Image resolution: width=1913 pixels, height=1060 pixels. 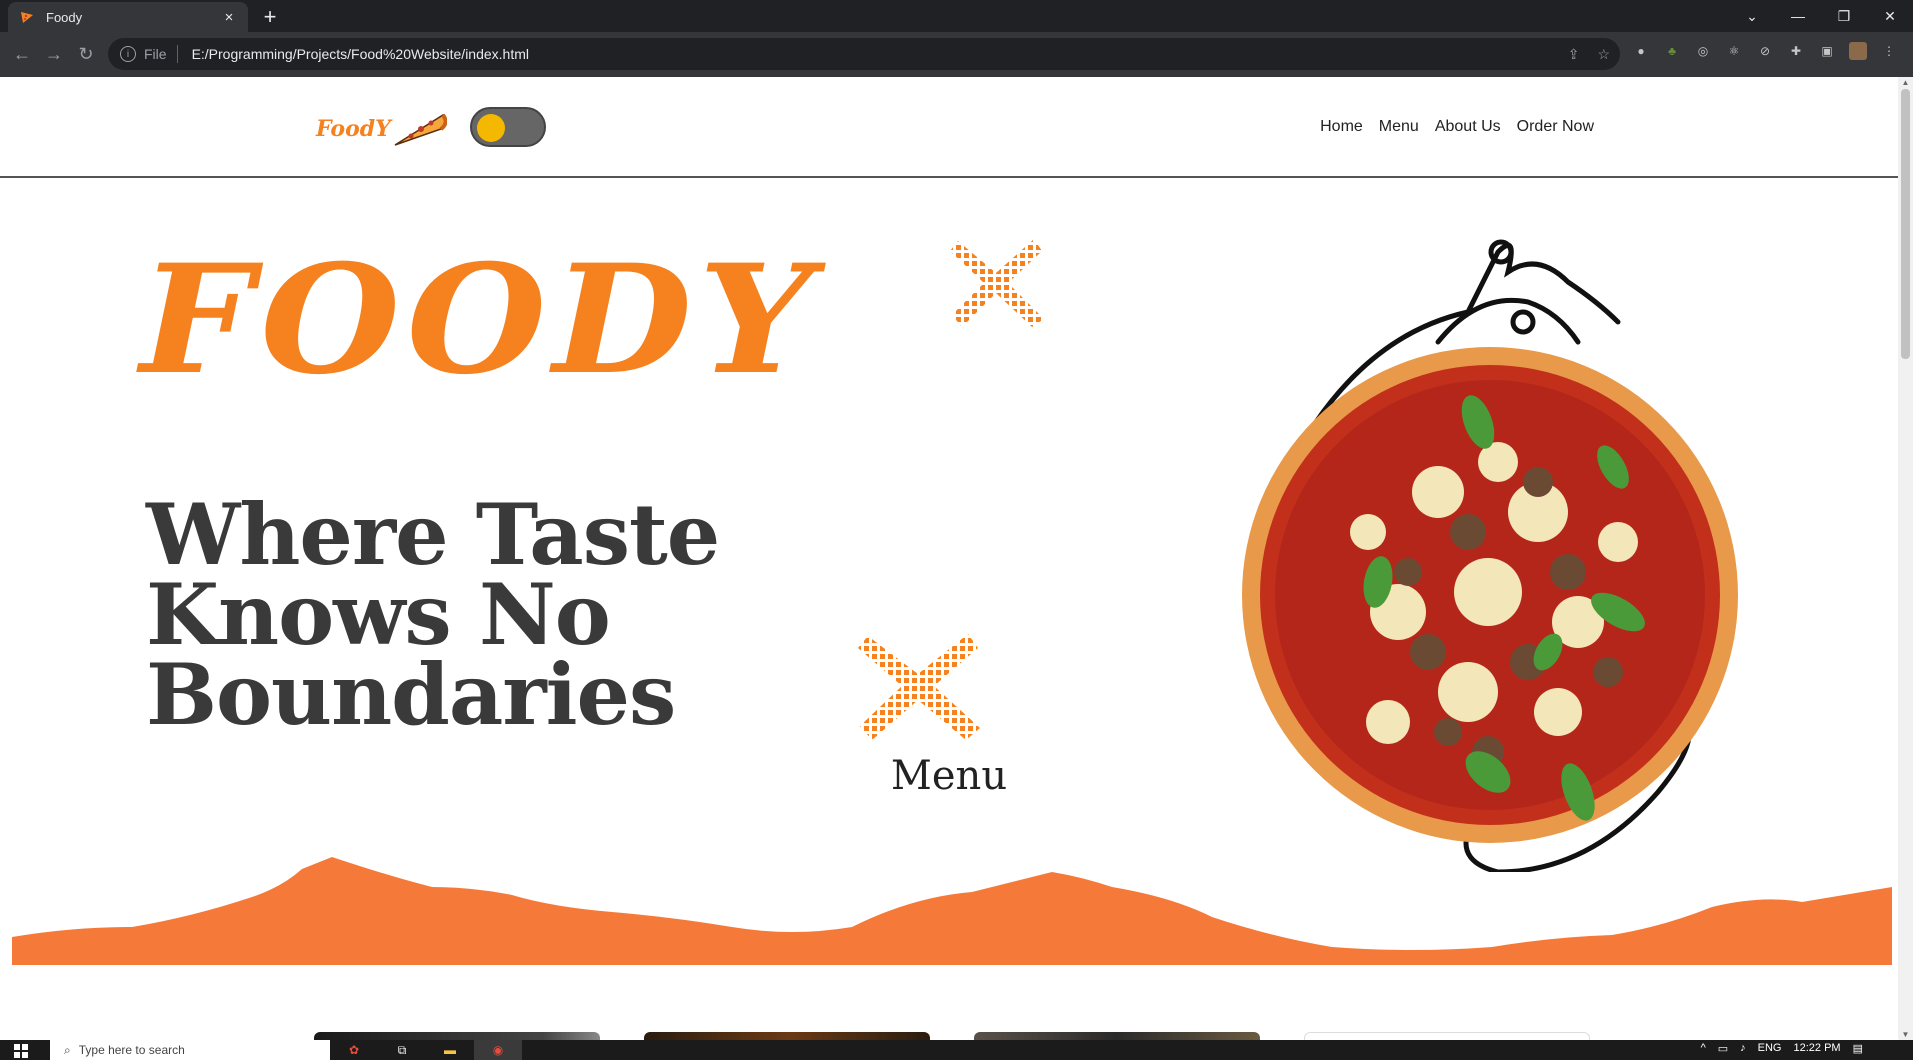 What do you see at coordinates (402, 1050) in the screenshot?
I see `task-view-icon: ⧉` at bounding box center [402, 1050].